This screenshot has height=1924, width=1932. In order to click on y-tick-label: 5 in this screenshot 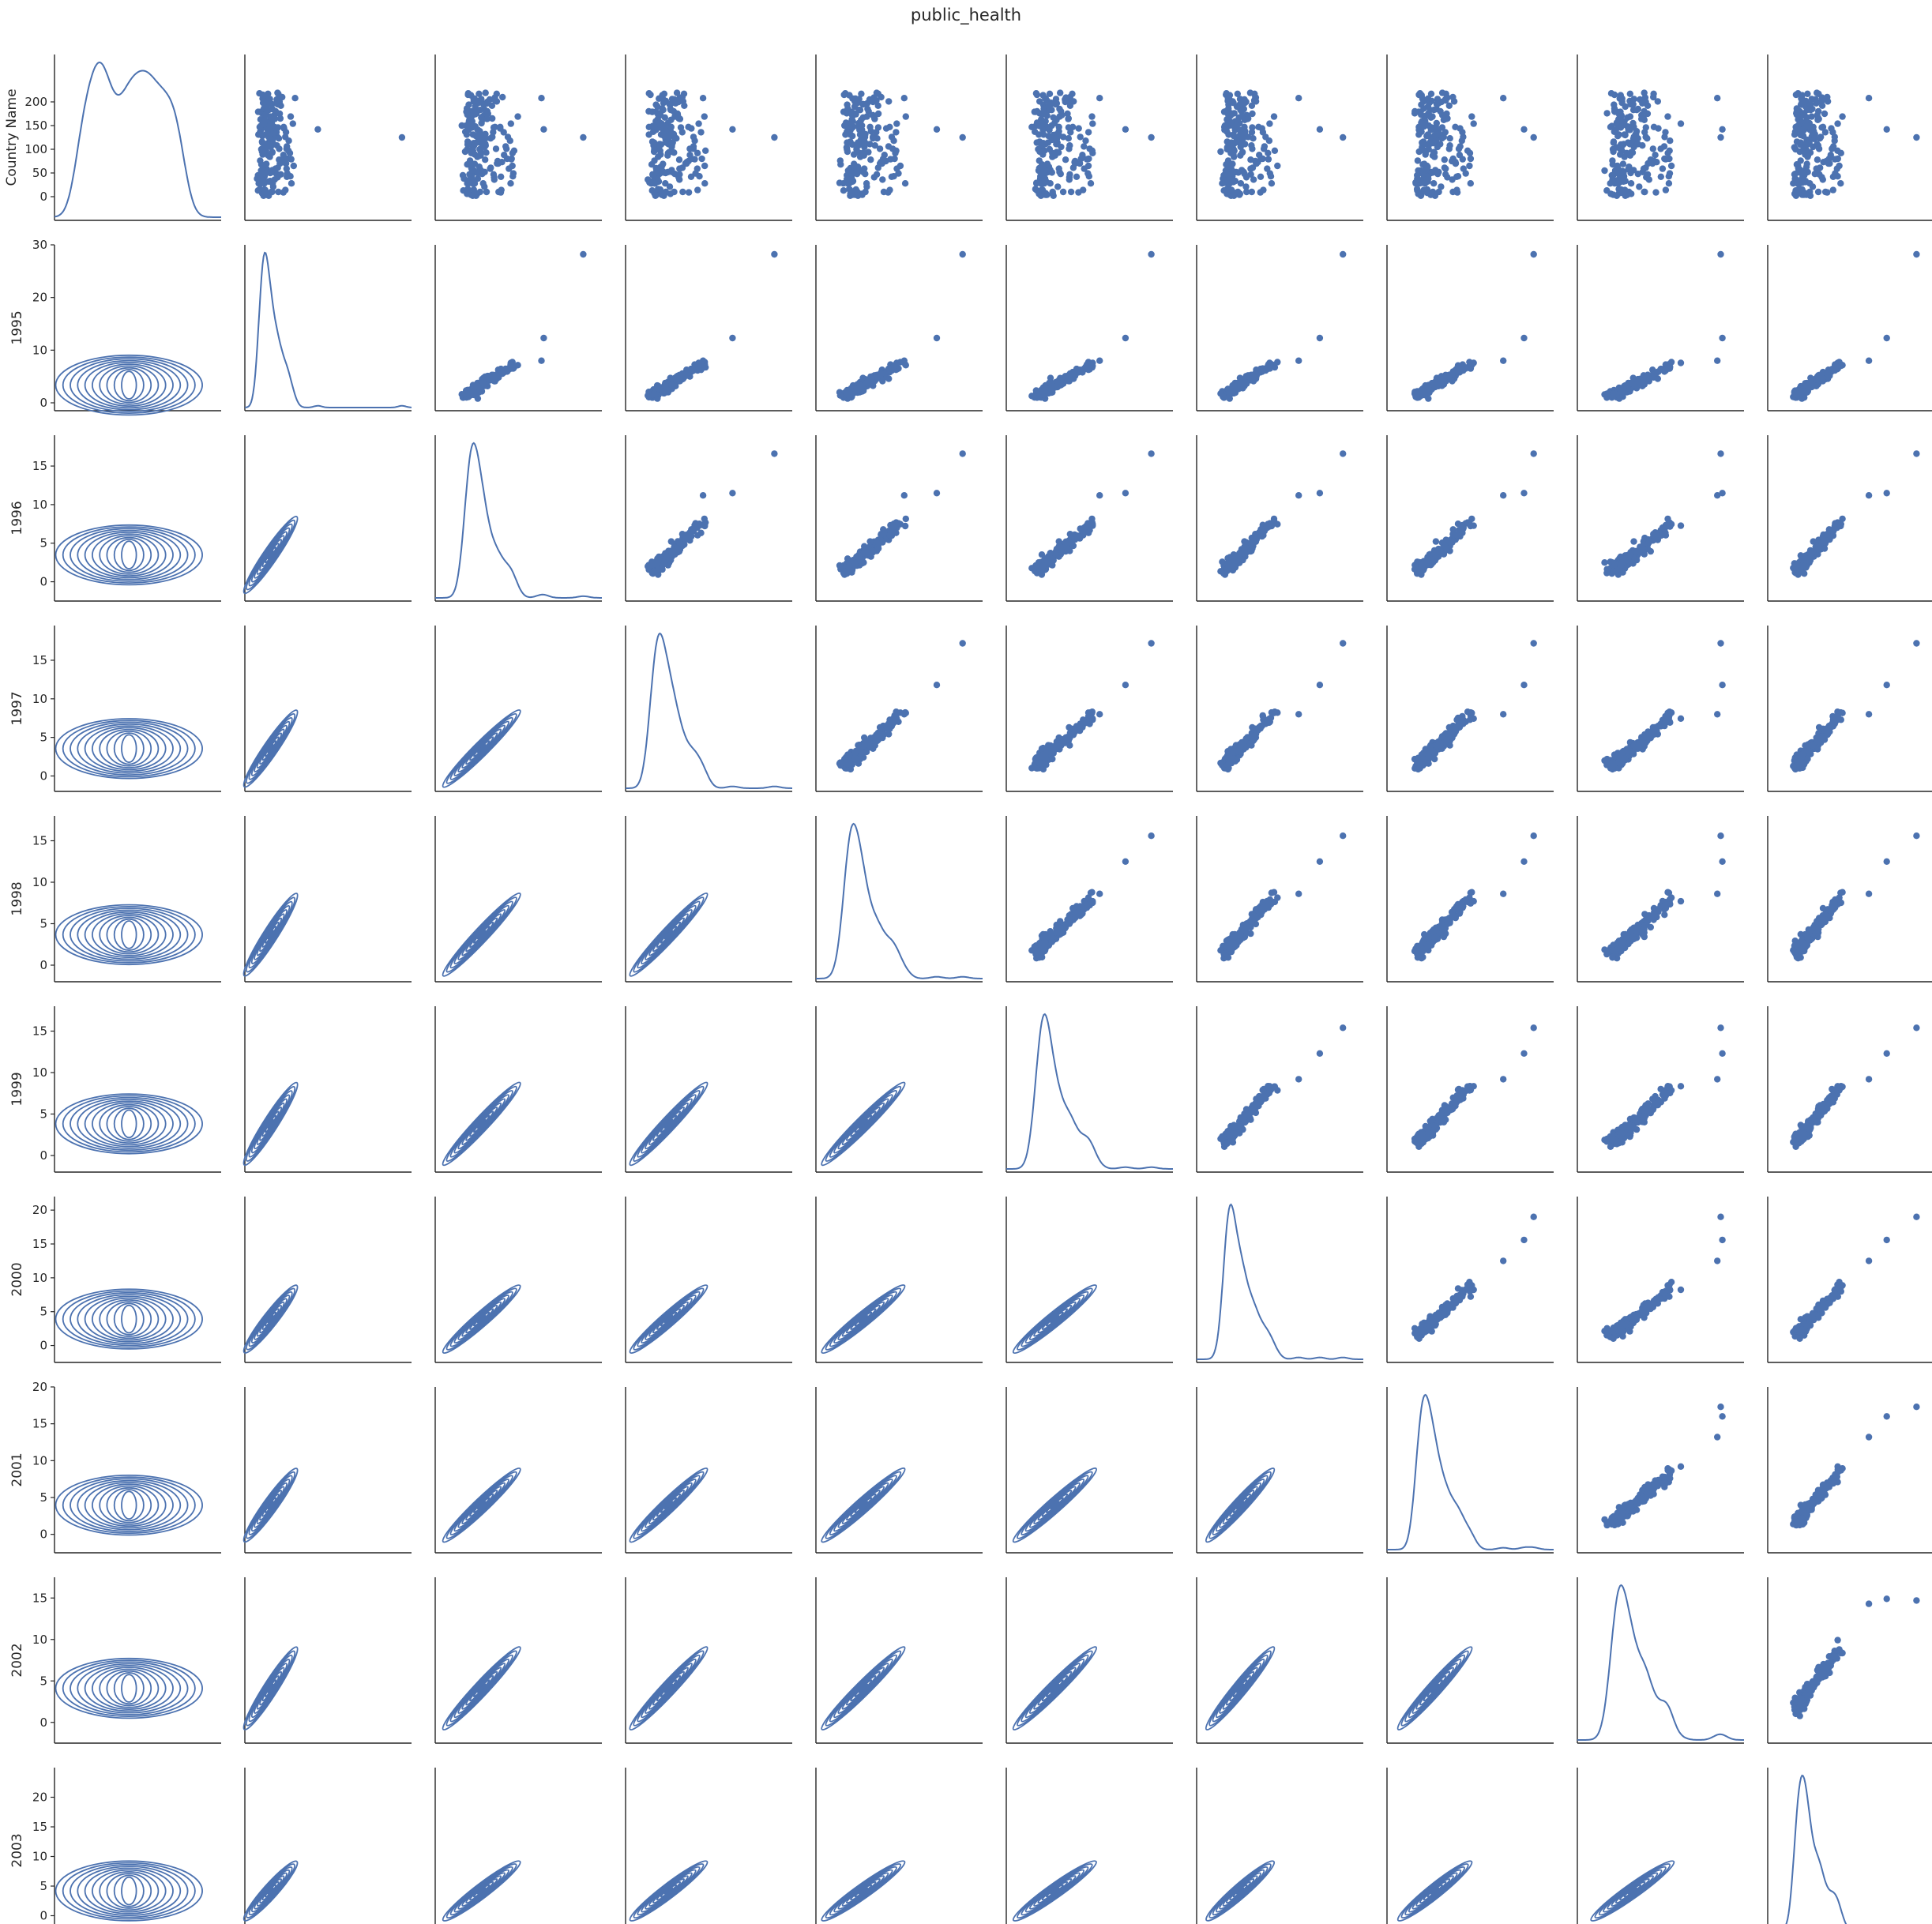, I will do `click(43, 543)`.